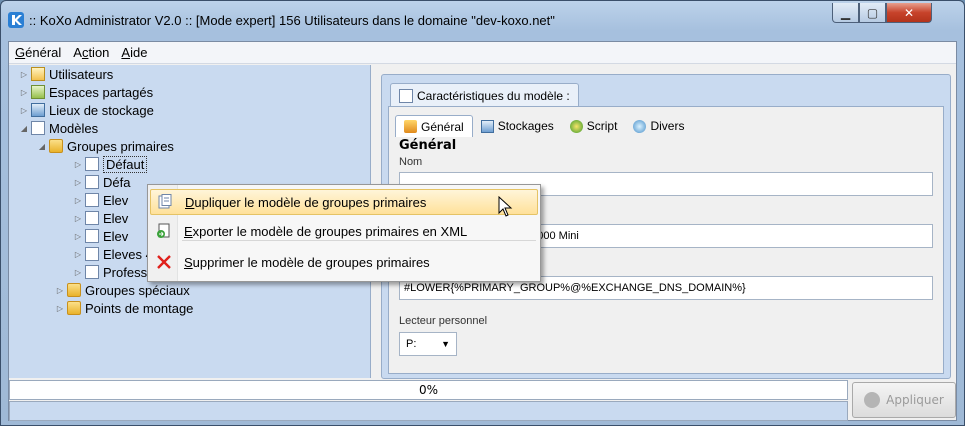 Image resolution: width=965 pixels, height=426 pixels. I want to click on mouse-cursor-icon, so click(505, 206).